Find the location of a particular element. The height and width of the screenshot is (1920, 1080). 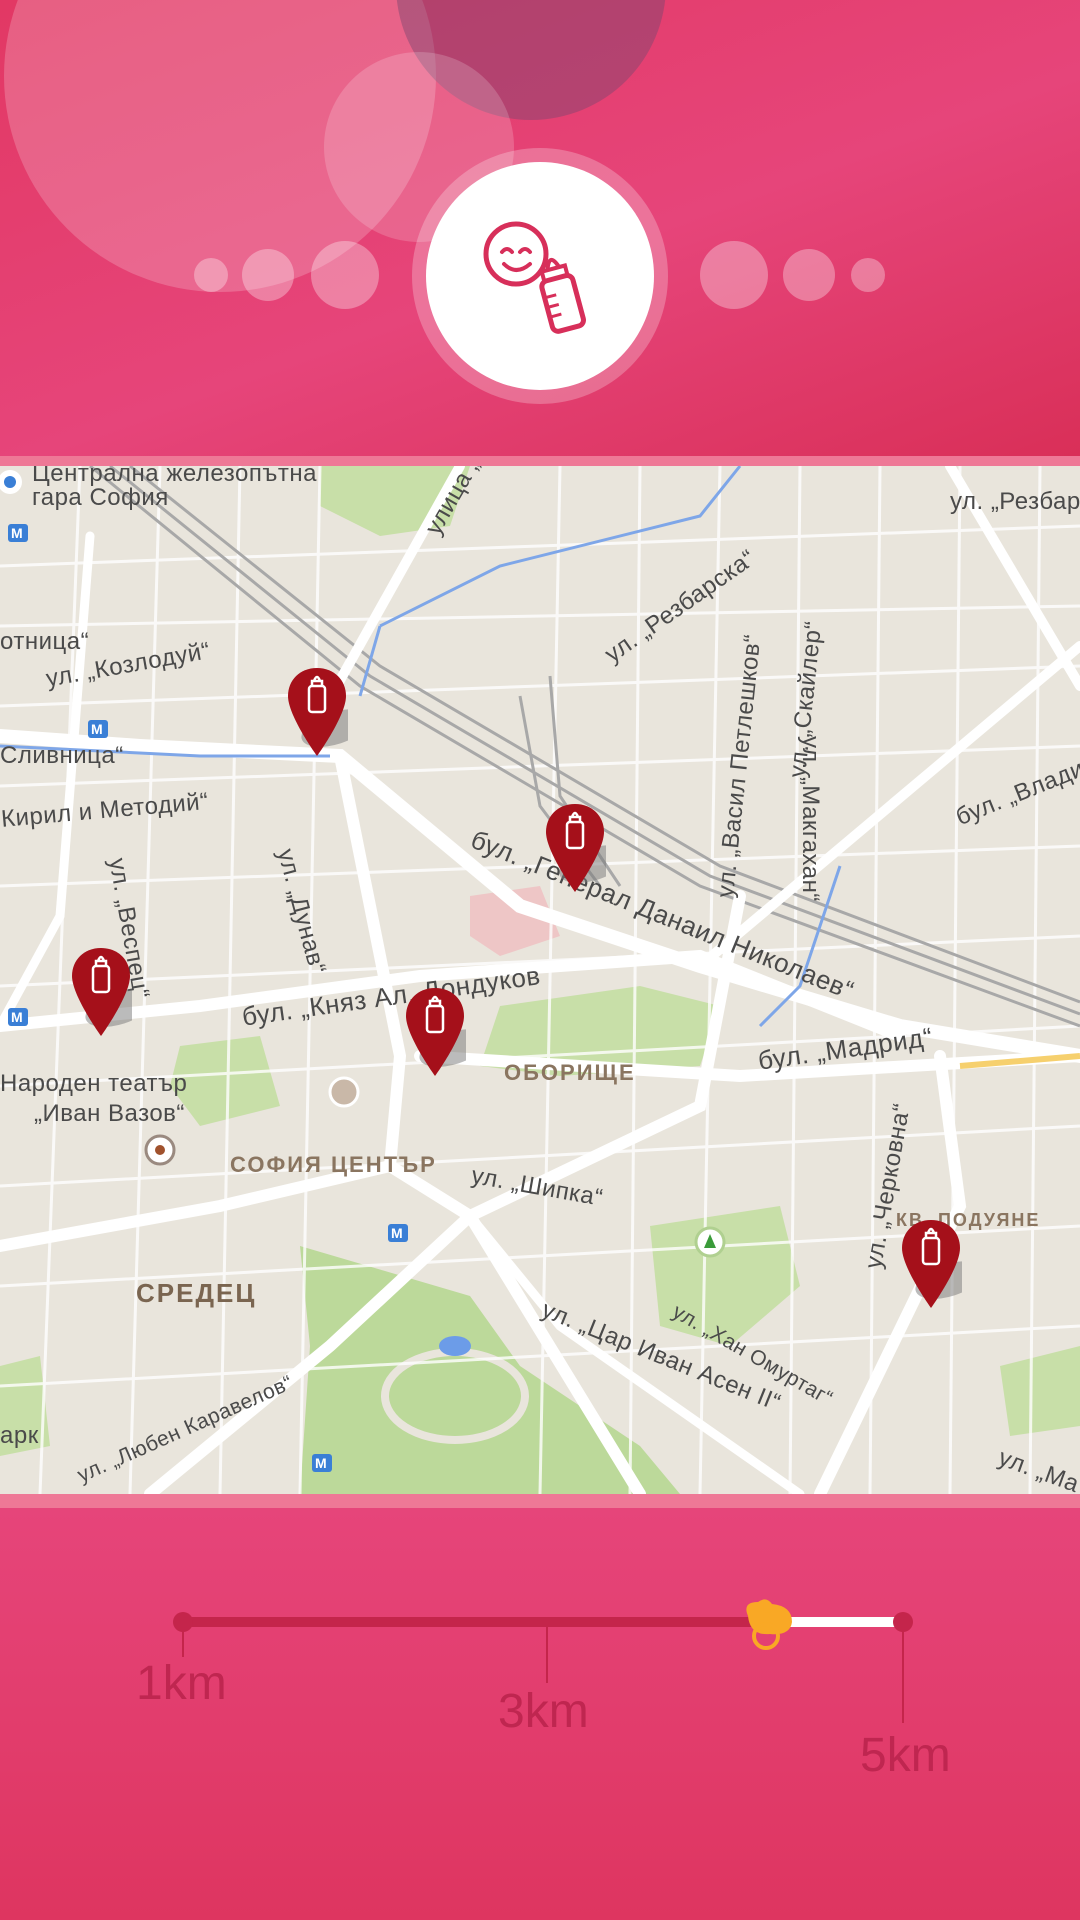

map-label: арк is located at coordinates (19, 1435).